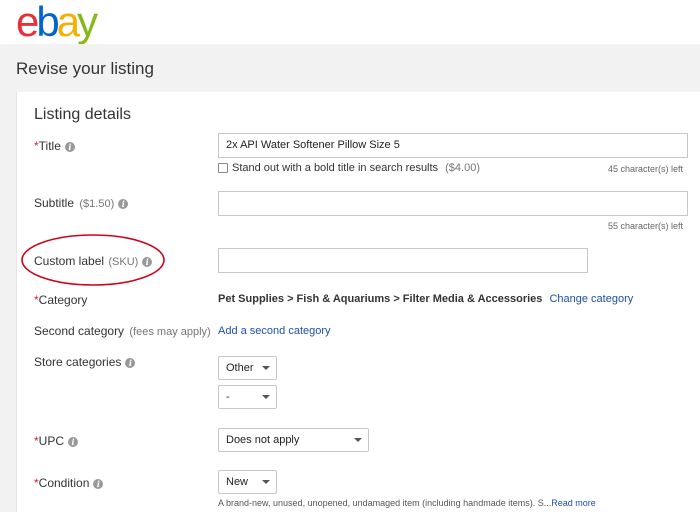 Image resolution: width=700 pixels, height=512 pixels. What do you see at coordinates (64, 483) in the screenshot?
I see `condition-label-text: Condition` at bounding box center [64, 483].